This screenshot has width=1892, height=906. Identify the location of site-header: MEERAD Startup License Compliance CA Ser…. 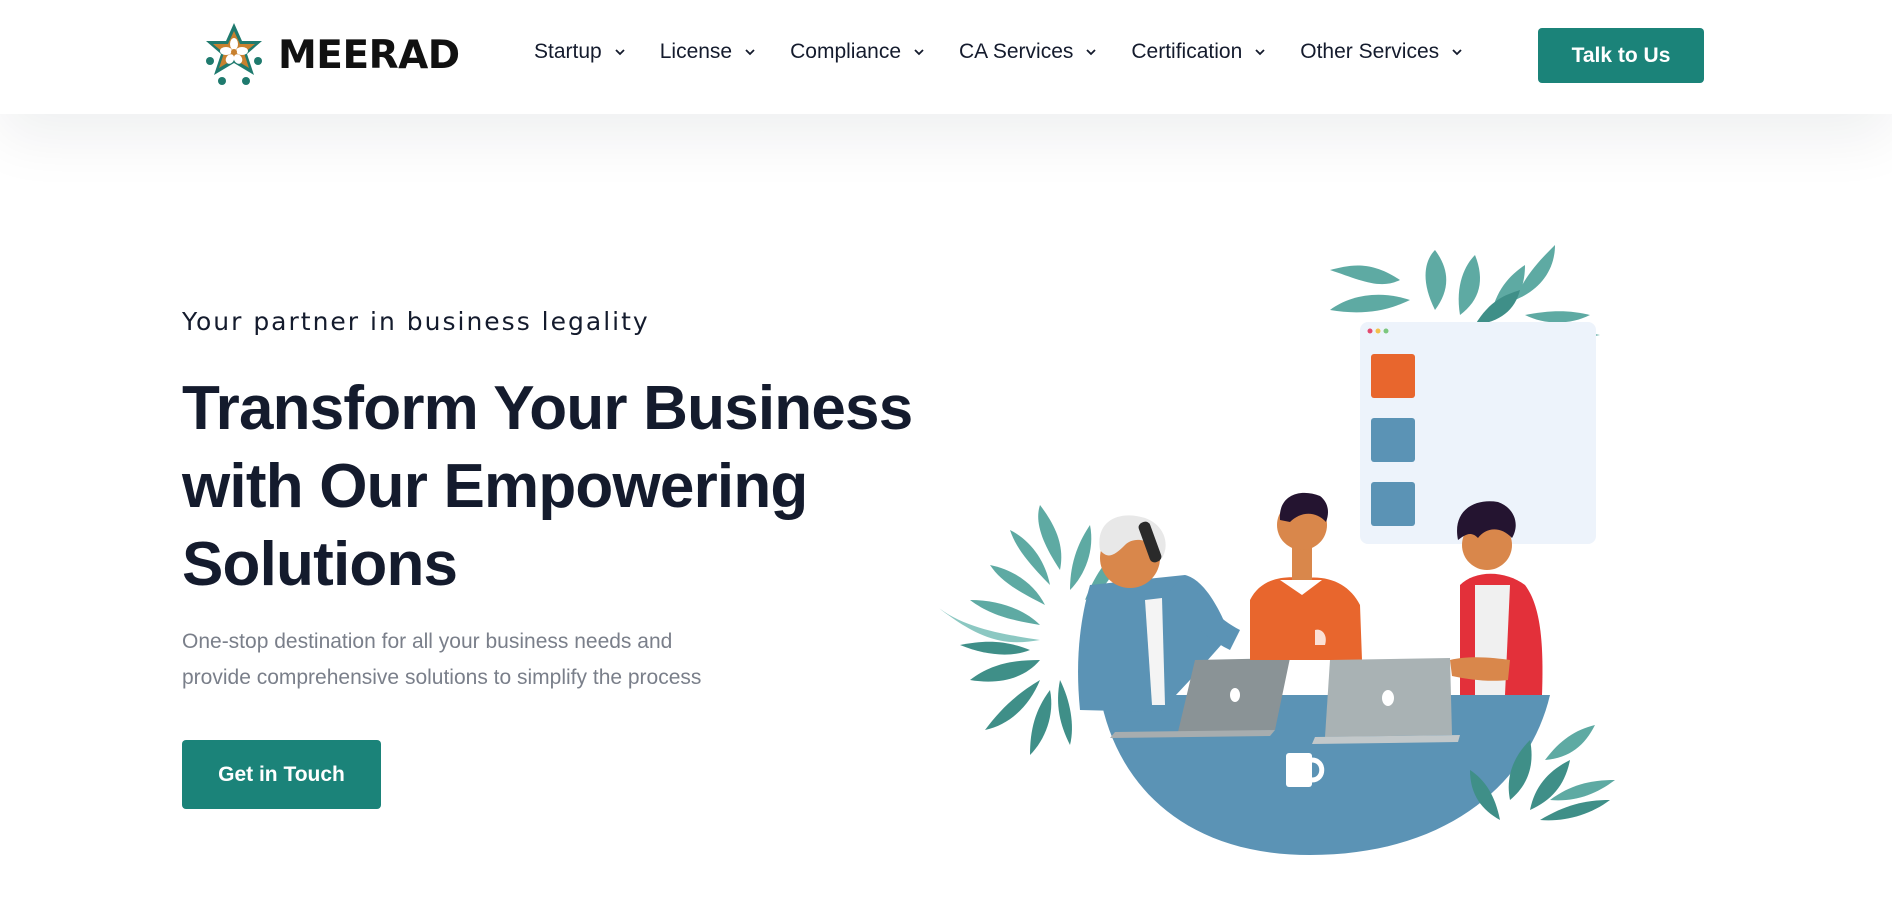
(946, 57).